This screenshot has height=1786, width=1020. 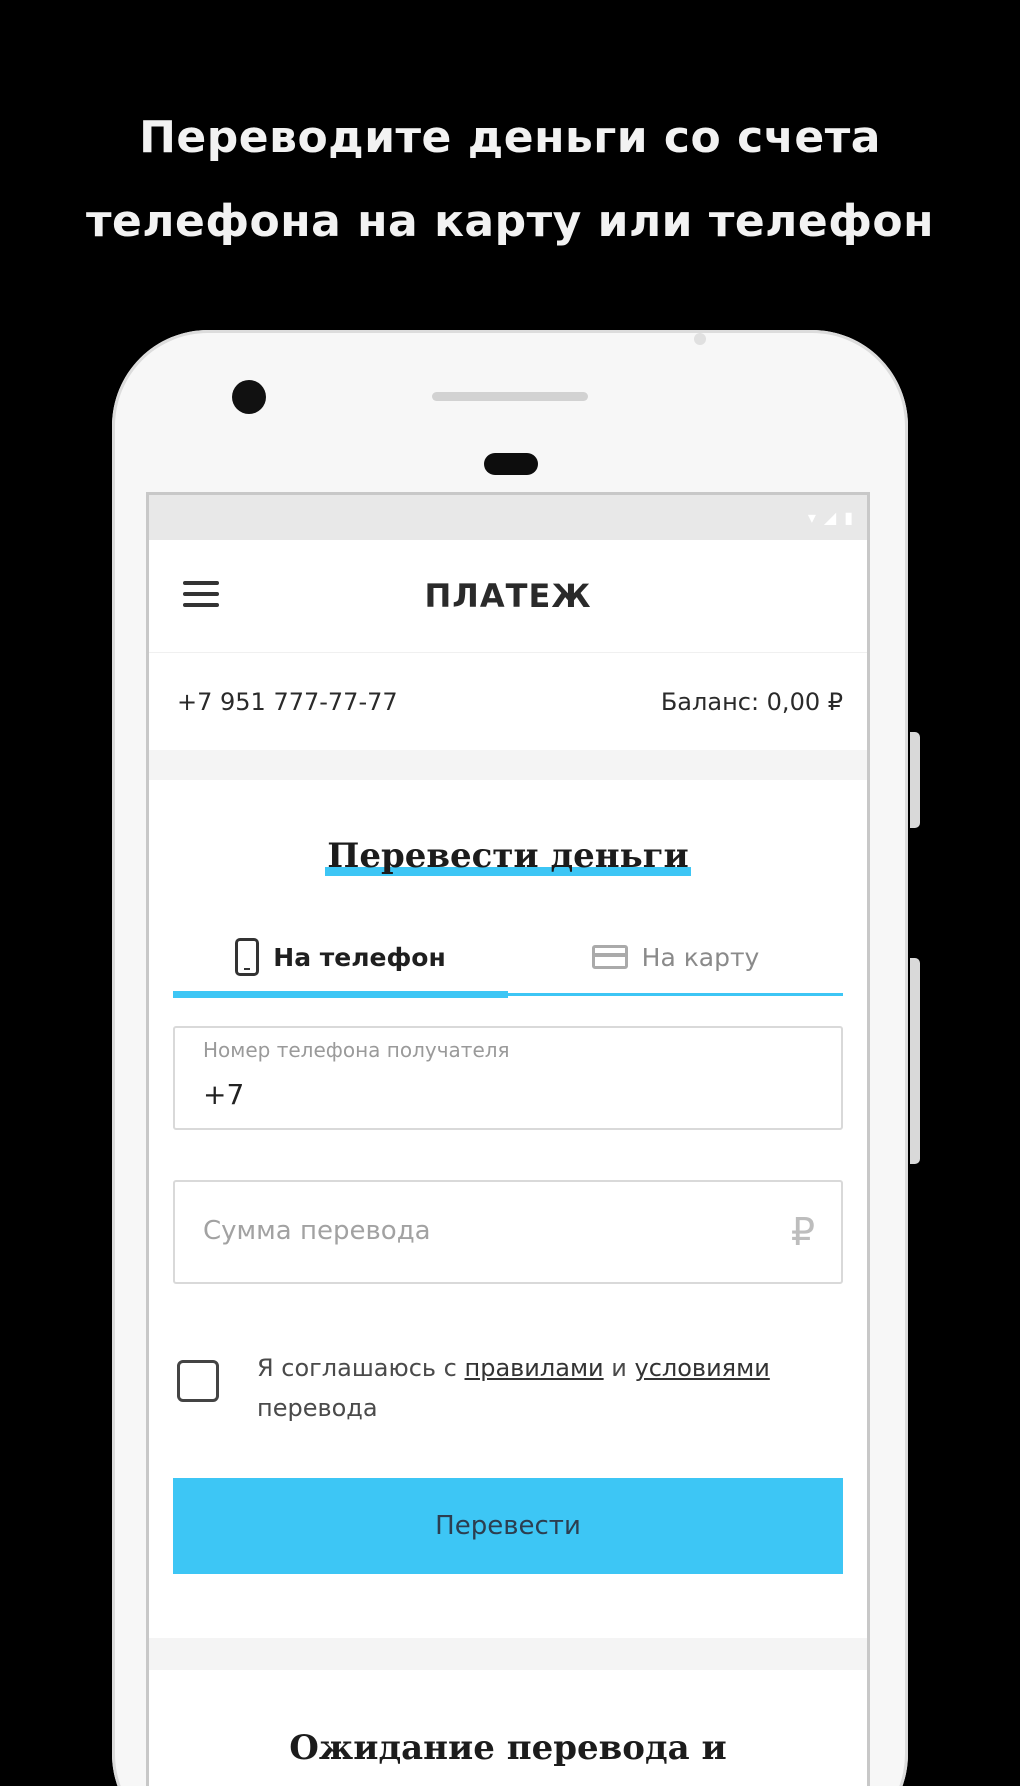 I want to click on tab-to-phone-label: На телефон, so click(x=359, y=957).